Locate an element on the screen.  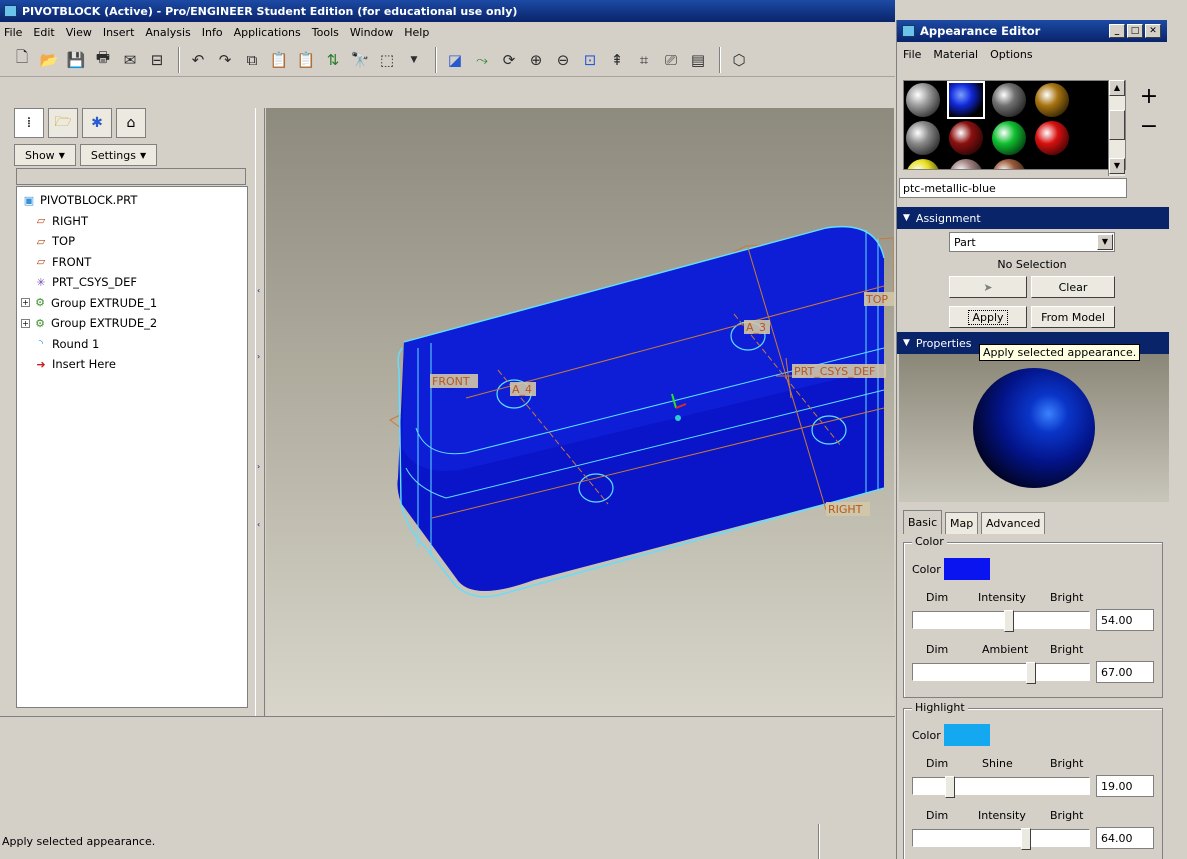
refit-icon: ⊡ is located at coordinates (590, 60).